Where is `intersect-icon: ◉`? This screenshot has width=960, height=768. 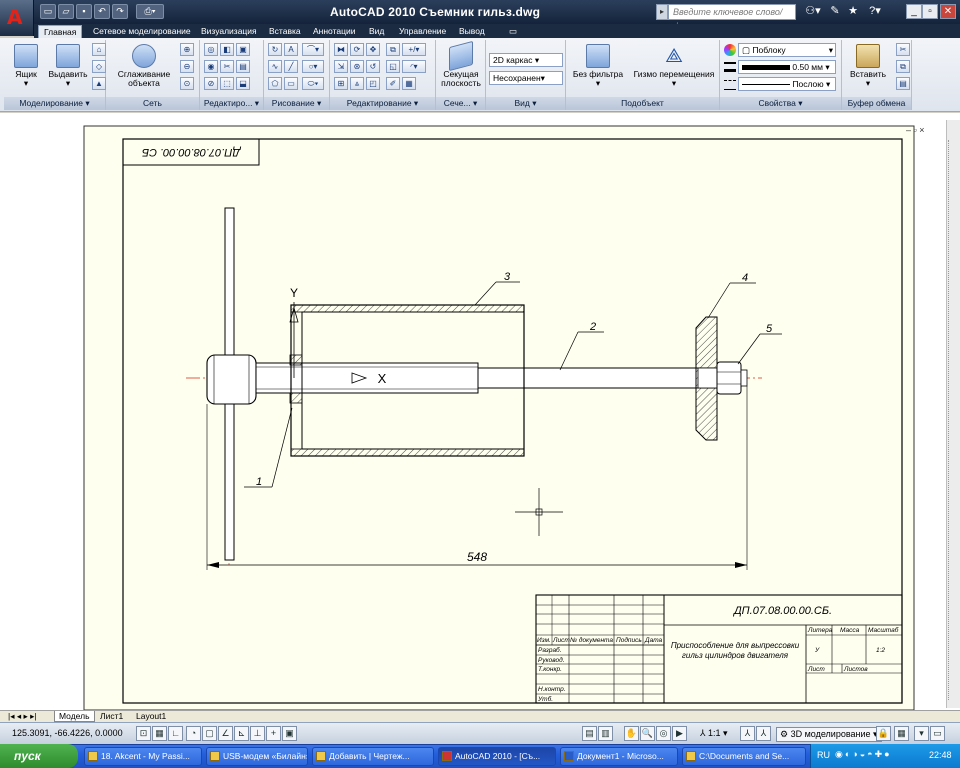 intersect-icon: ◉ is located at coordinates (211, 66).